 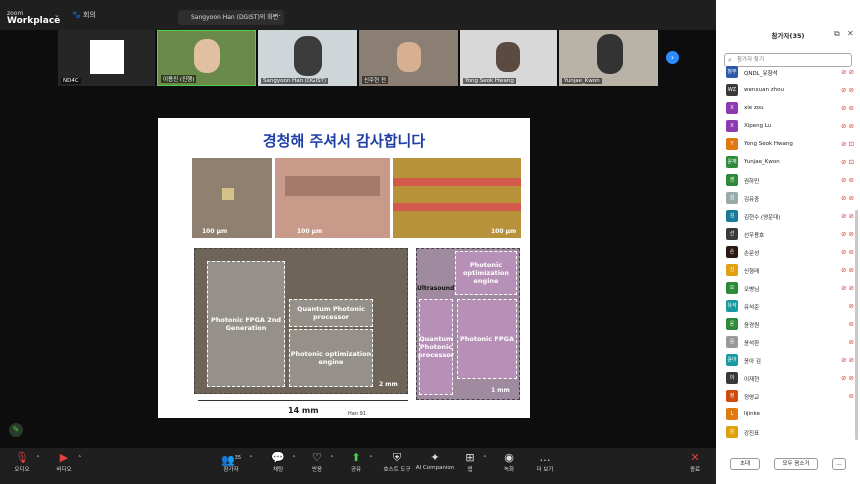 What do you see at coordinates (732, 108) in the screenshot?
I see `avatar: X` at bounding box center [732, 108].